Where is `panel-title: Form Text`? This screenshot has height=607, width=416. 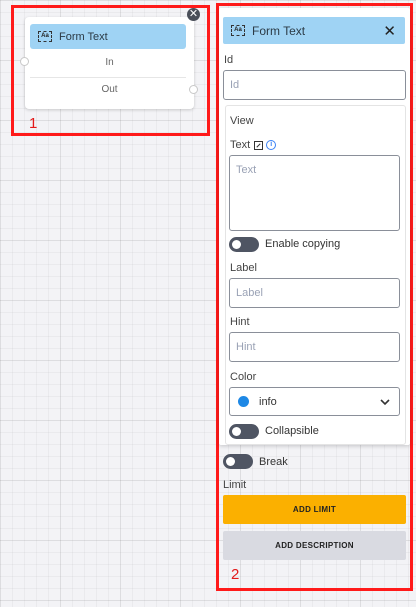 panel-title: Form Text is located at coordinates (279, 30).